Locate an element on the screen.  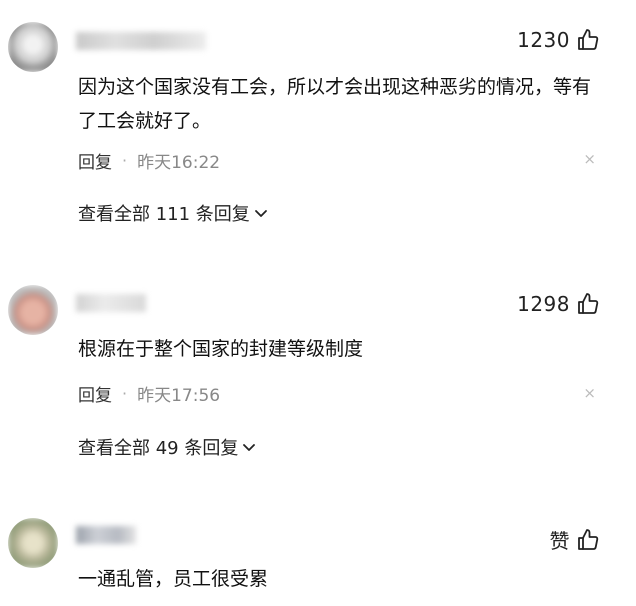
comment-text: 根源在于整个国家的封建等级制度 is located at coordinates (221, 349).